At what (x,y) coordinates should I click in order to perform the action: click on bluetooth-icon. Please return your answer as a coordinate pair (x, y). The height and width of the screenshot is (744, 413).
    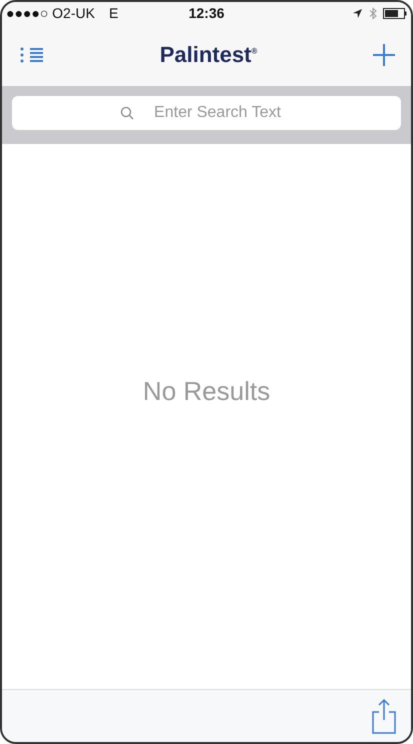
    Looking at the image, I should click on (373, 13).